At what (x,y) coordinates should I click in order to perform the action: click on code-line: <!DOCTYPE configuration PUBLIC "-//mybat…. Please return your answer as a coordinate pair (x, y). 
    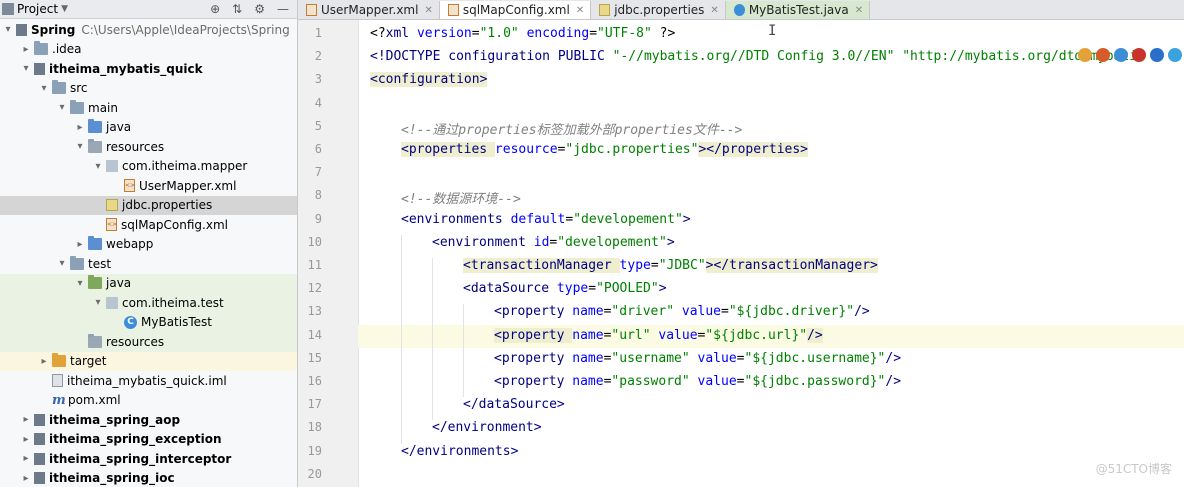
    Looking at the image, I should click on (757, 56).